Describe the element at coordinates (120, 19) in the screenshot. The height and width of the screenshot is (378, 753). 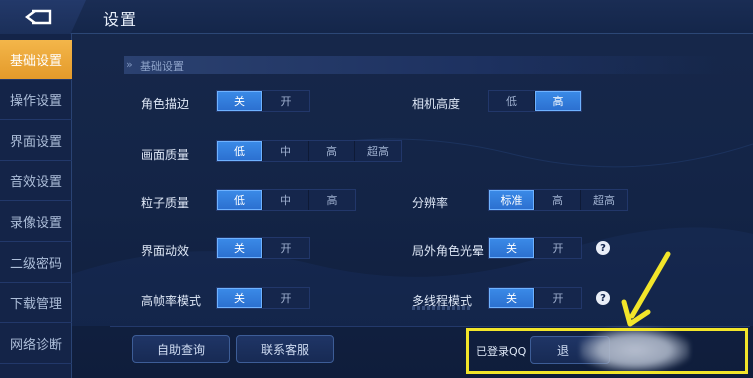
I see `page-title: 设置` at that location.